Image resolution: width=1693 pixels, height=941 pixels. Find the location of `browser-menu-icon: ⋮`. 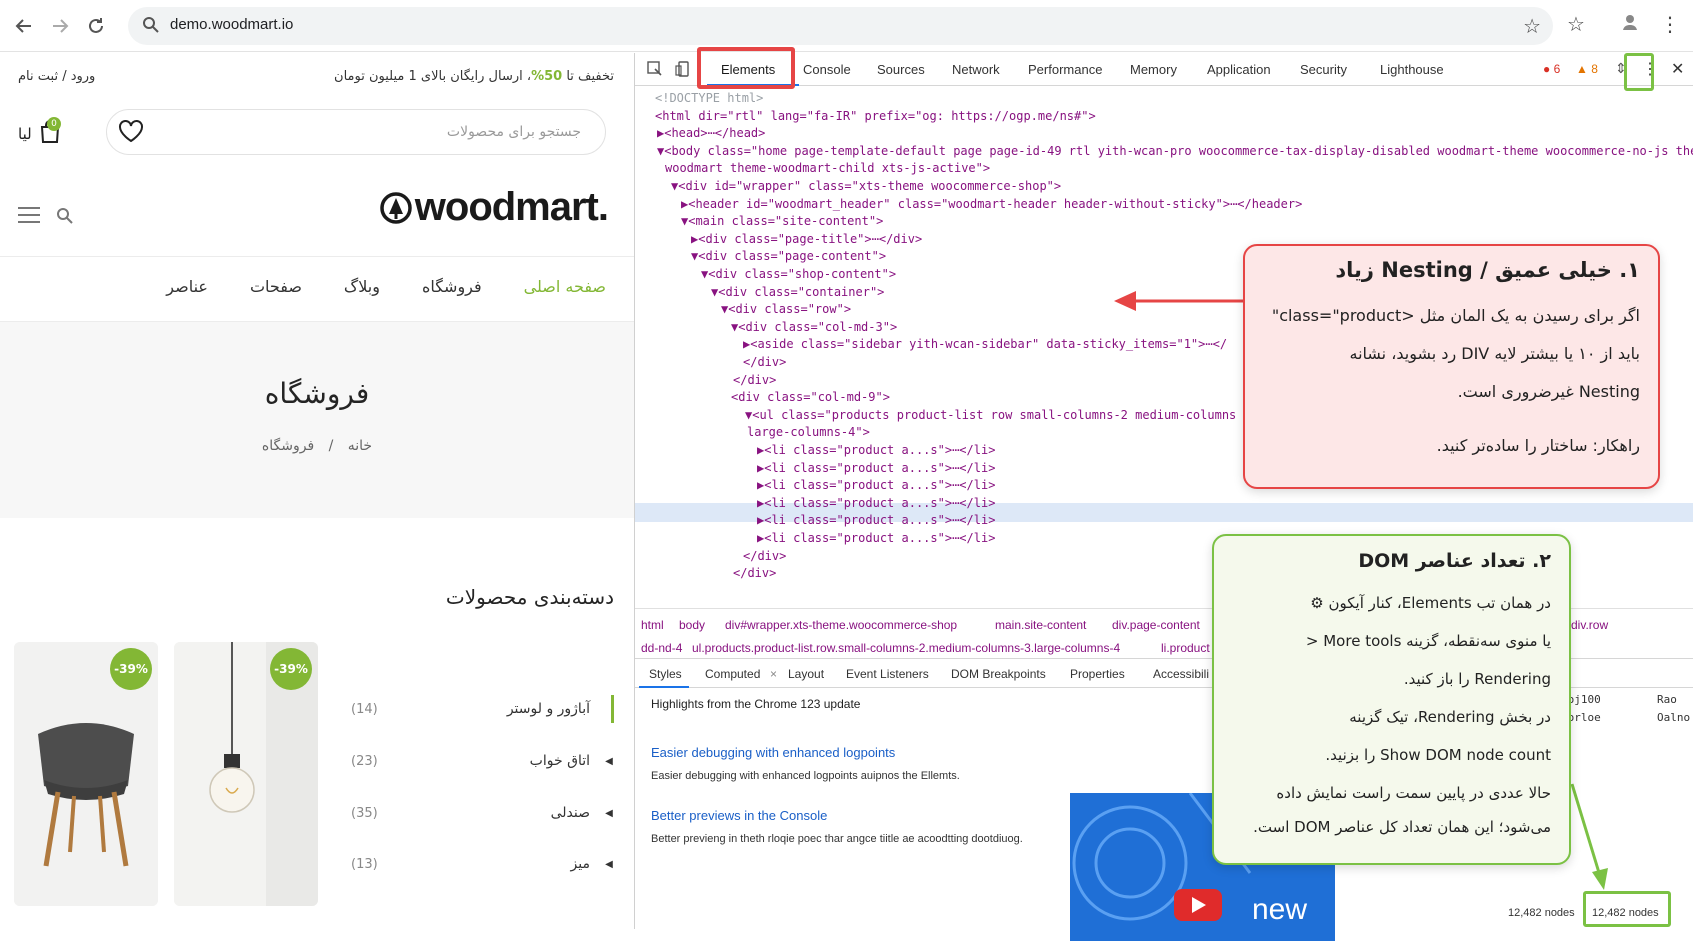

browser-menu-icon: ⋮ is located at coordinates (1670, 24).